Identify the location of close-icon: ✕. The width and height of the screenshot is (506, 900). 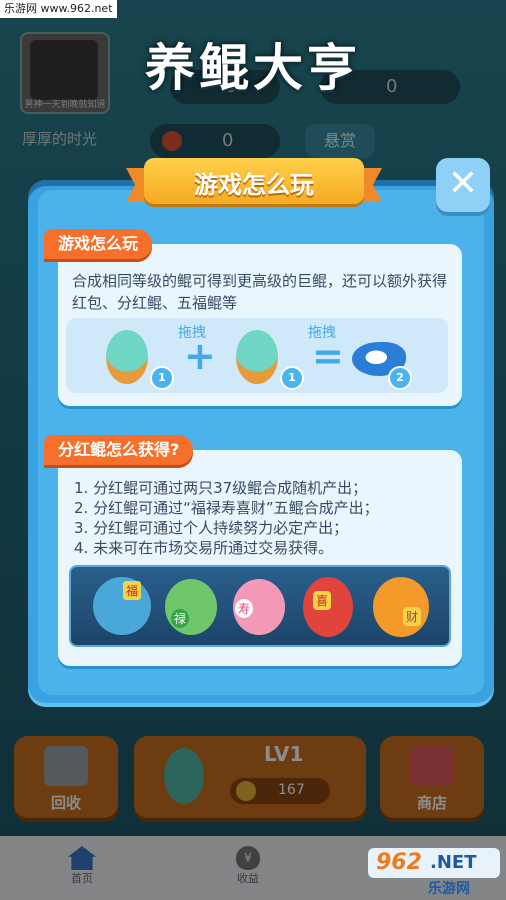
(463, 183).